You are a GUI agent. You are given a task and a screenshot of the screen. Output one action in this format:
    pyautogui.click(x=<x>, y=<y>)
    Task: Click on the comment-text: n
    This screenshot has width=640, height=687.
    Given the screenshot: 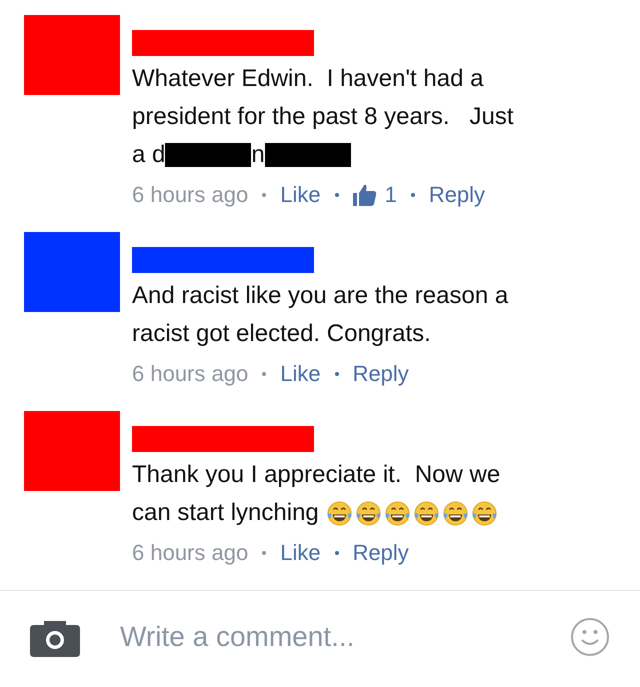 What is the action you would take?
    pyautogui.click(x=258, y=155)
    